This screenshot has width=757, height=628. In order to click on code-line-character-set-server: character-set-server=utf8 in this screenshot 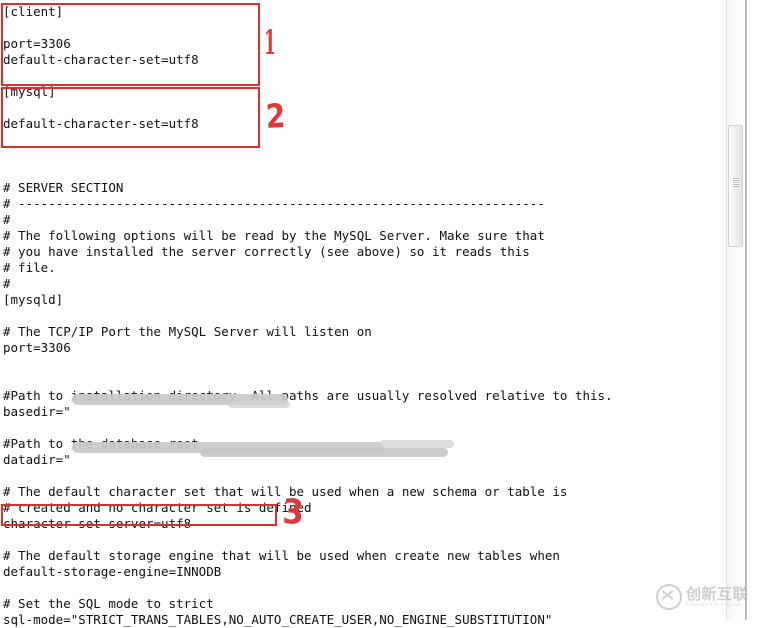, I will do `click(97, 523)`.